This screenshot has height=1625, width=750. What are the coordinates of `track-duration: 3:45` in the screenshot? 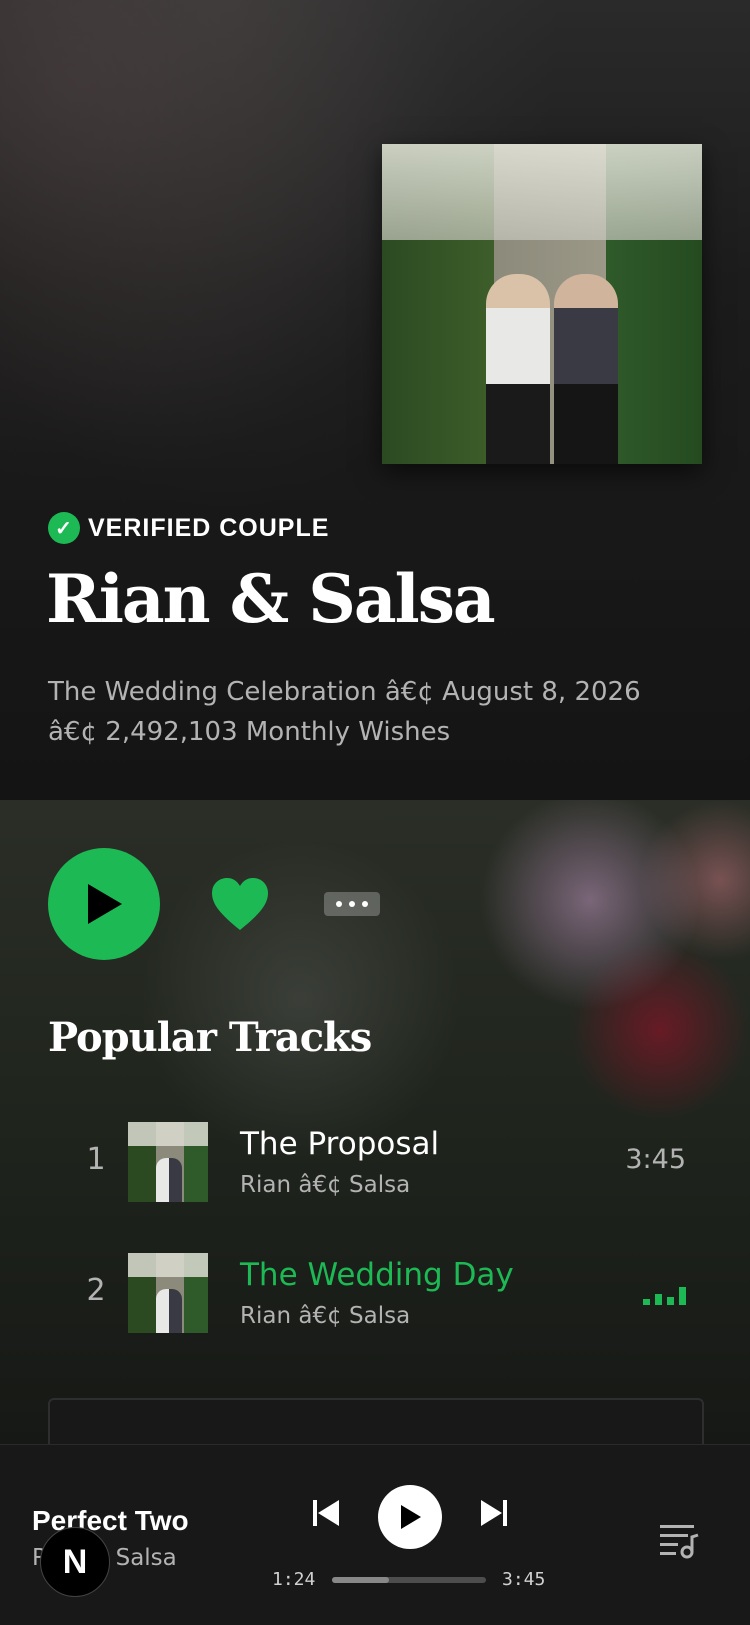 It's located at (655, 1159).